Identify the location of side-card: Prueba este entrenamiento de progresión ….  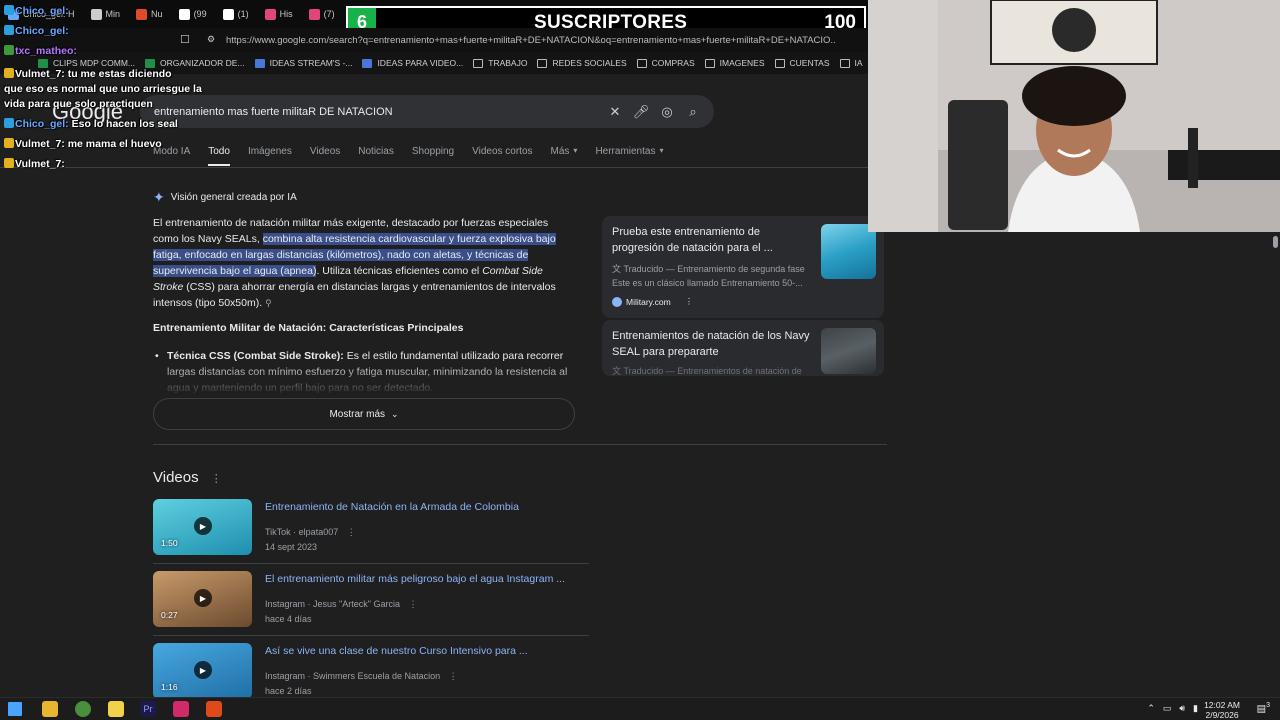
(743, 267).